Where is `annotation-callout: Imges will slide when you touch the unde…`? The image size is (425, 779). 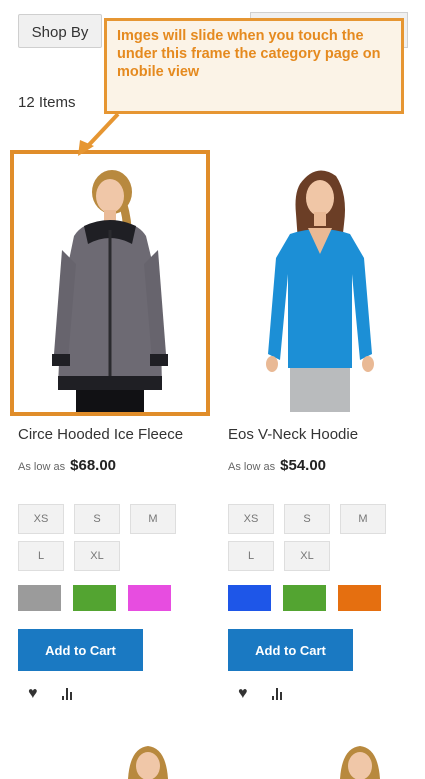
annotation-callout: Imges will slide when you touch the unde… is located at coordinates (254, 66).